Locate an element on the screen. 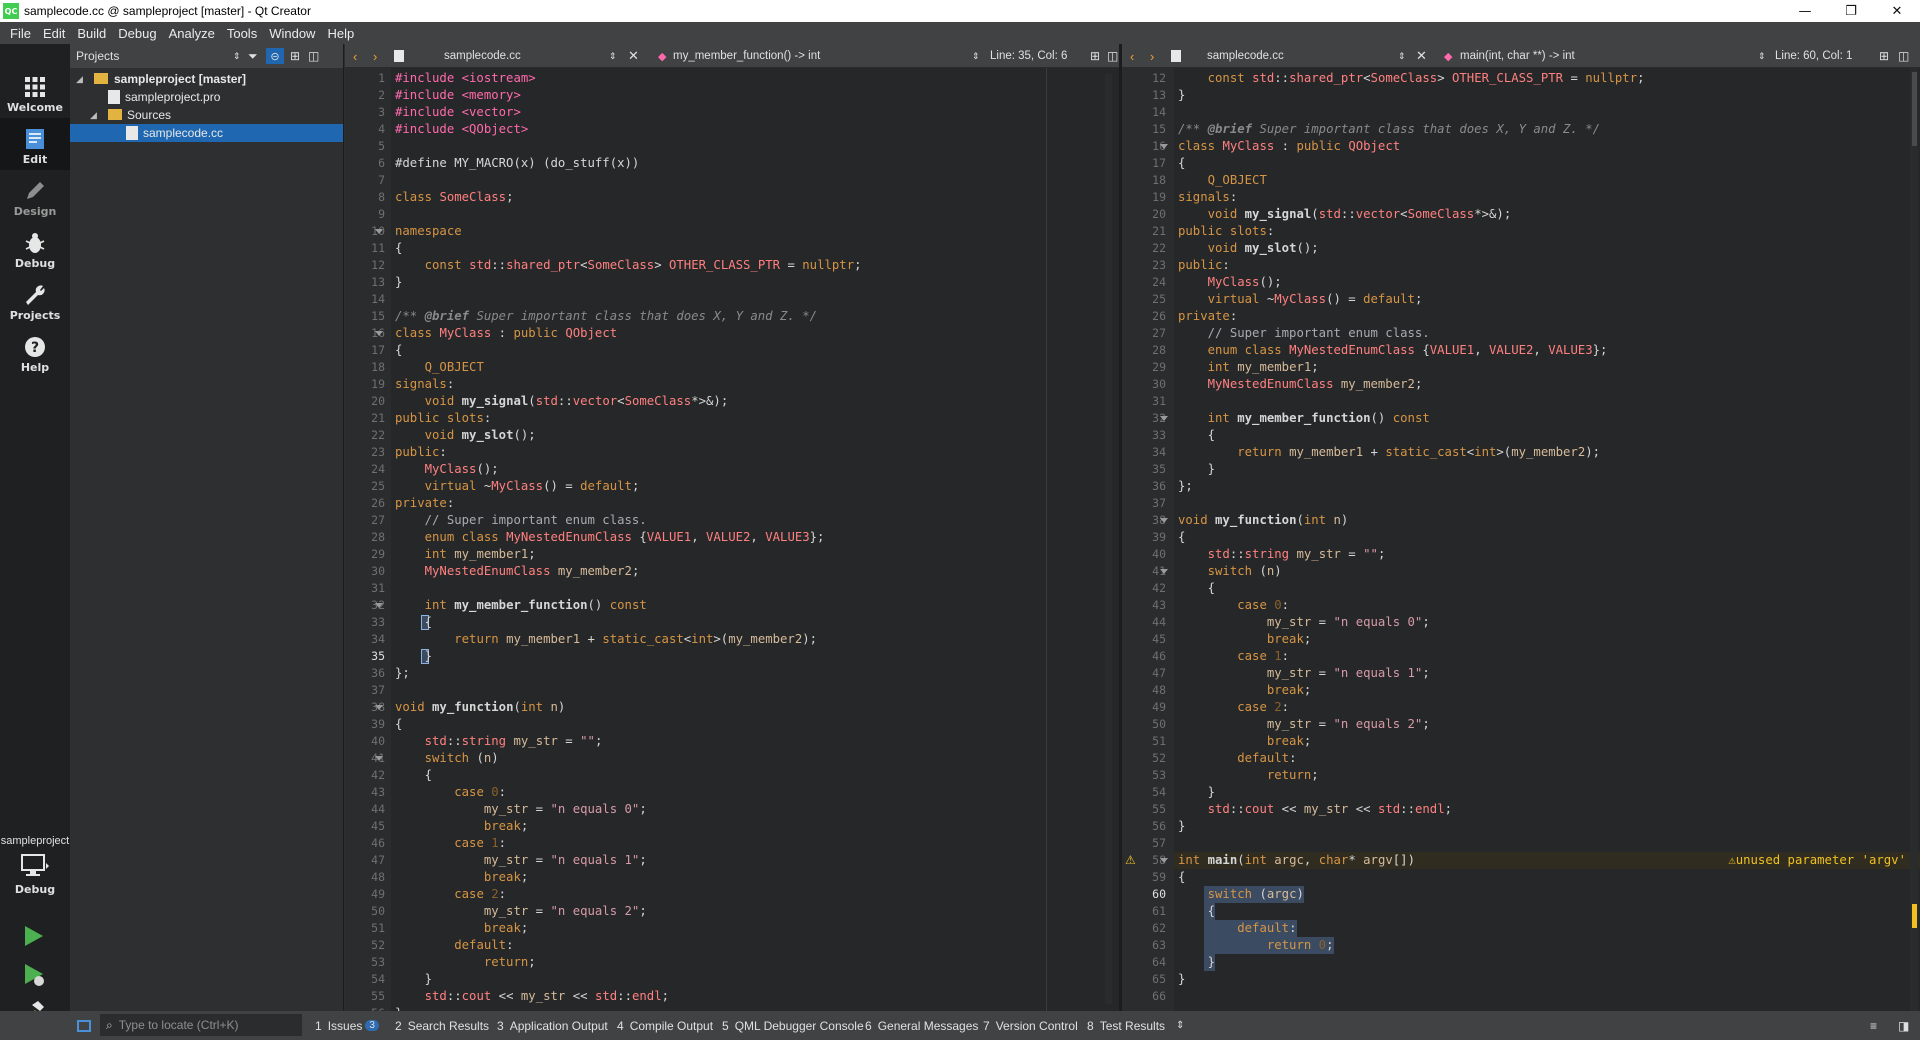 Image resolution: width=1920 pixels, height=1040 pixels. view-selector: Projects is located at coordinates (96, 56).